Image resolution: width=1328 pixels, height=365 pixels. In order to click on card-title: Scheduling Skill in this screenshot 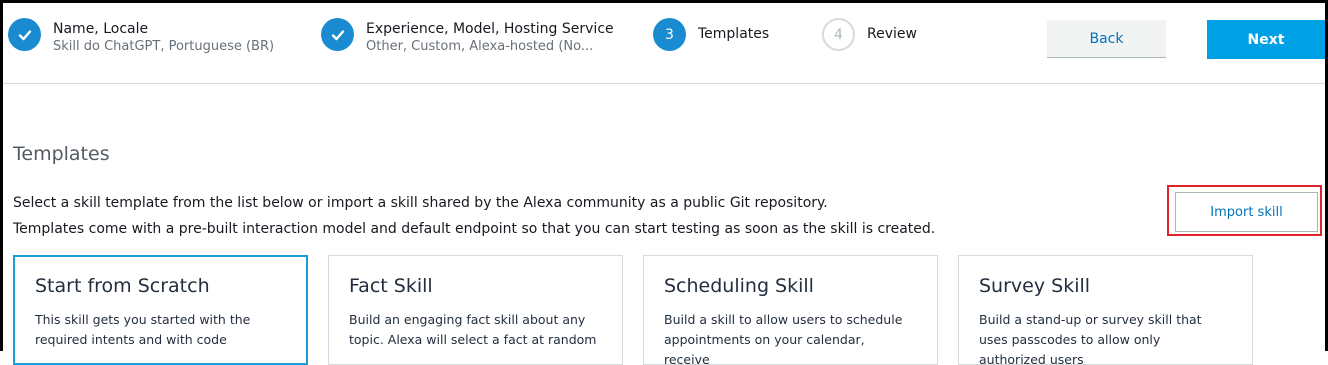, I will do `click(739, 286)`.